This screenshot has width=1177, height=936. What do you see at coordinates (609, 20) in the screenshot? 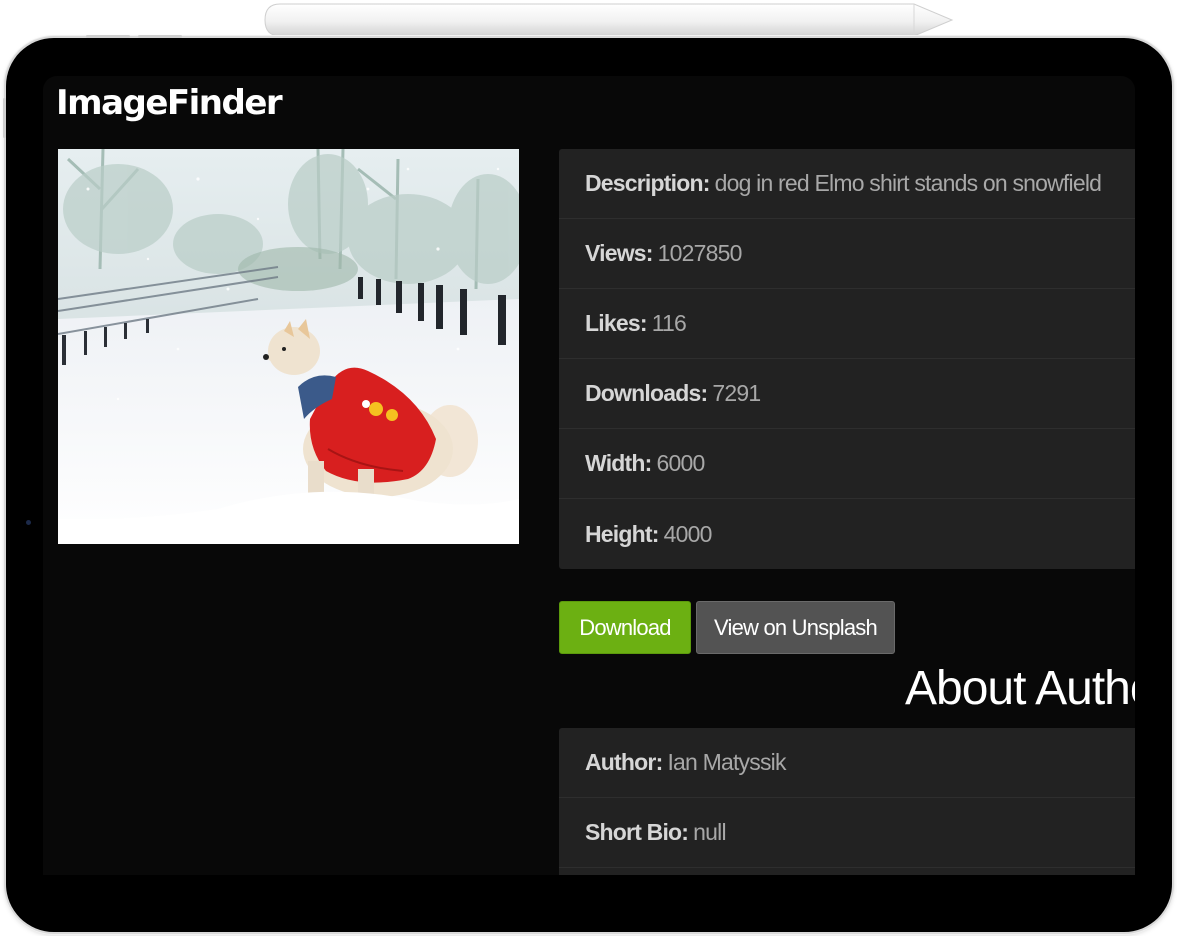
I see `stylus-pencil-icon` at bounding box center [609, 20].